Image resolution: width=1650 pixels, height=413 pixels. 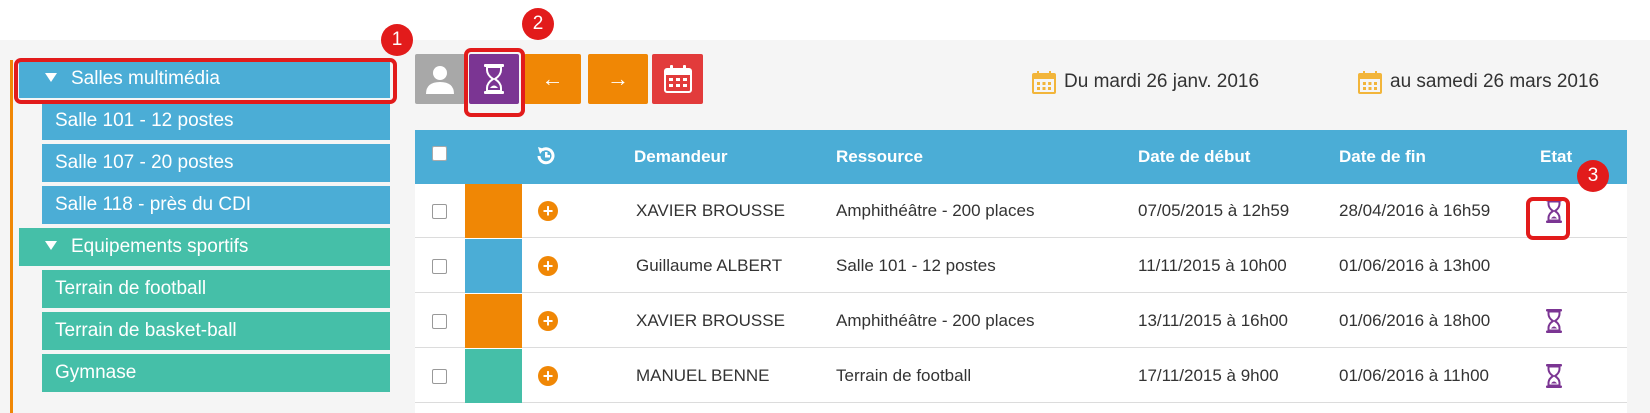 I want to click on previous-period-button: ←, so click(x=552, y=79).